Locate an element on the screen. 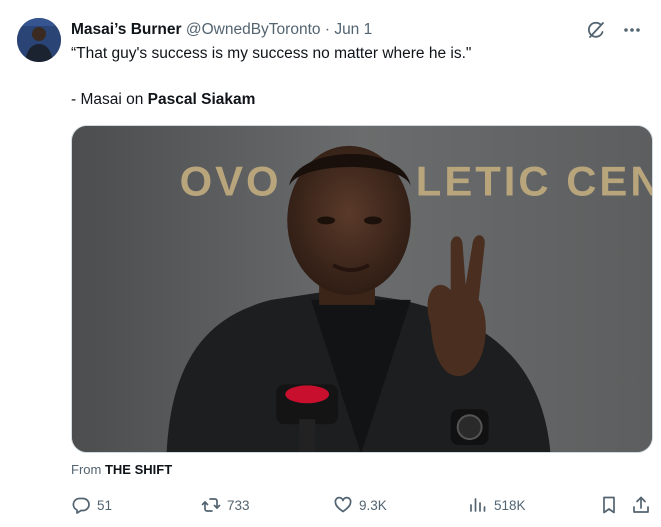 The width and height of the screenshot is (661, 527). more-icon is located at coordinates (632, 30).